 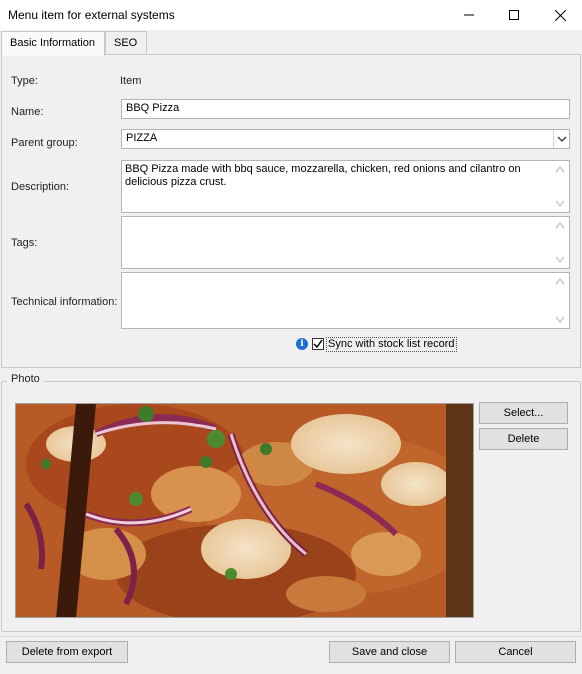 What do you see at coordinates (24, 81) in the screenshot?
I see `type-label: Type:` at bounding box center [24, 81].